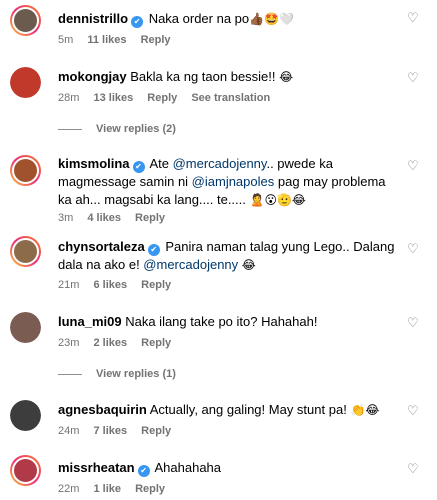 This screenshot has height=500, width=437. Describe the element at coordinates (101, 246) in the screenshot. I see `comment-username: chynsortaleza` at that location.